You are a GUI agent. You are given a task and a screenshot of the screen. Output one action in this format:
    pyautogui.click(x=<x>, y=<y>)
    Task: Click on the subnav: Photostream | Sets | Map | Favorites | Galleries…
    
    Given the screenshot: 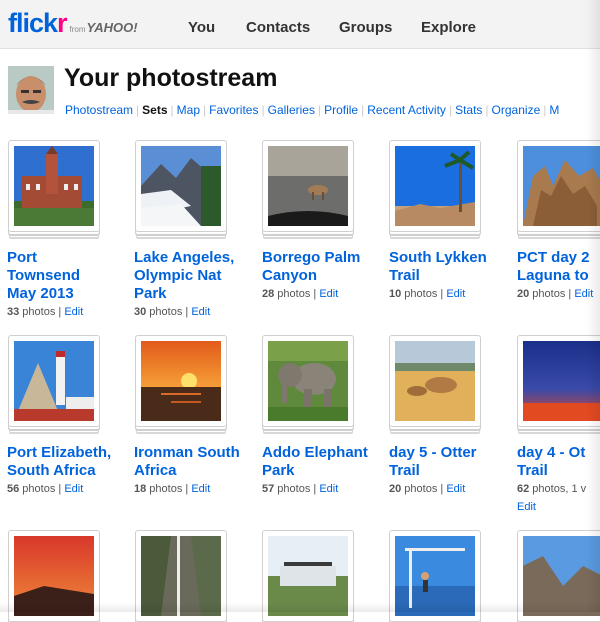 What is the action you would take?
    pyautogui.click(x=312, y=110)
    